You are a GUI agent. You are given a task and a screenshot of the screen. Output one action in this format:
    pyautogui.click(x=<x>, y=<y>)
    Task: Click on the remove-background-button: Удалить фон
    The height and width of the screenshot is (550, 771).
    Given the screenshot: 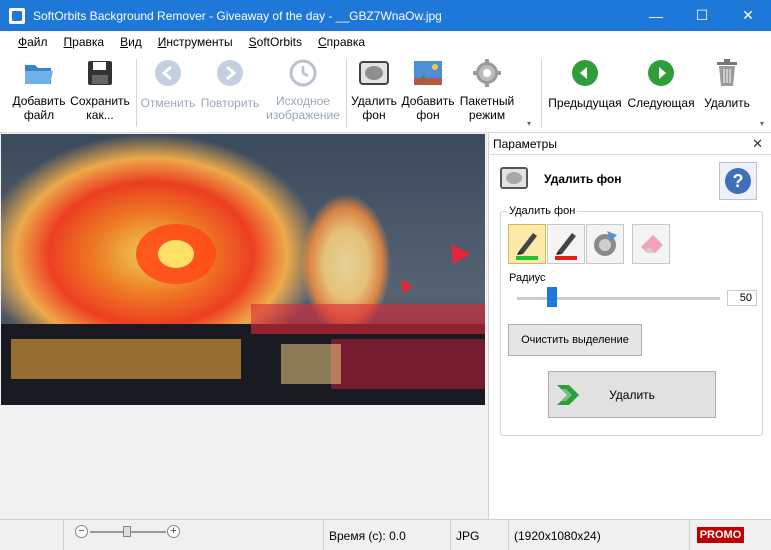 What is the action you would take?
    pyautogui.click(x=374, y=89)
    